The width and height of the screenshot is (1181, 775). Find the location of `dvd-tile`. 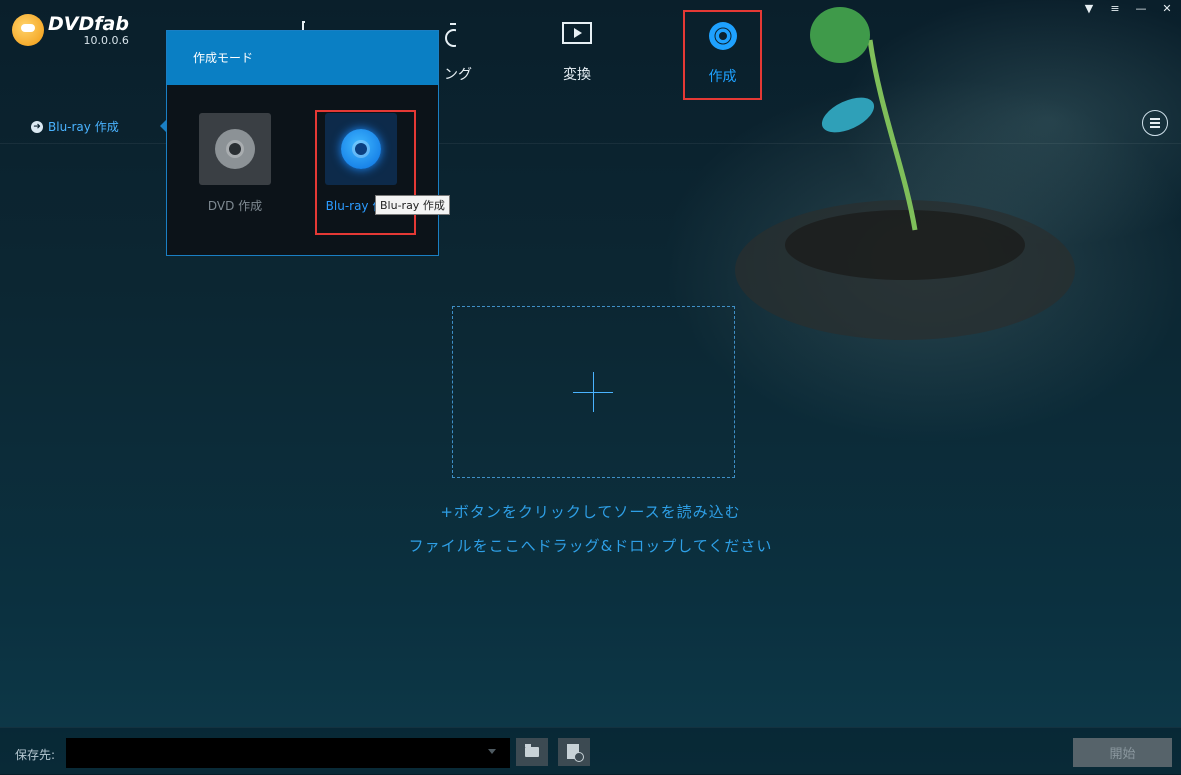

dvd-tile is located at coordinates (235, 149).